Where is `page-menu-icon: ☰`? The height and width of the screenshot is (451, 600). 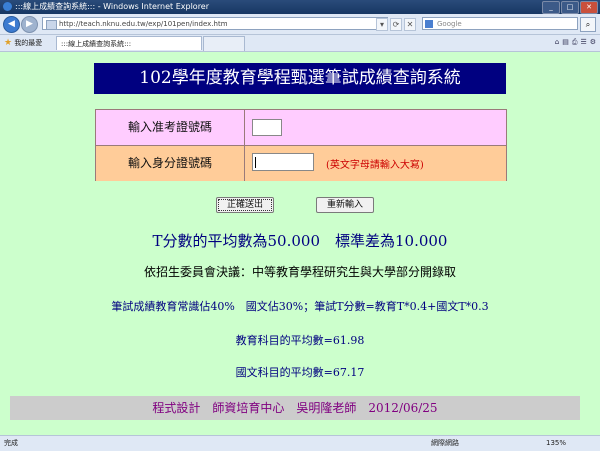
page-menu-icon: ☰ is located at coordinates (583, 42).